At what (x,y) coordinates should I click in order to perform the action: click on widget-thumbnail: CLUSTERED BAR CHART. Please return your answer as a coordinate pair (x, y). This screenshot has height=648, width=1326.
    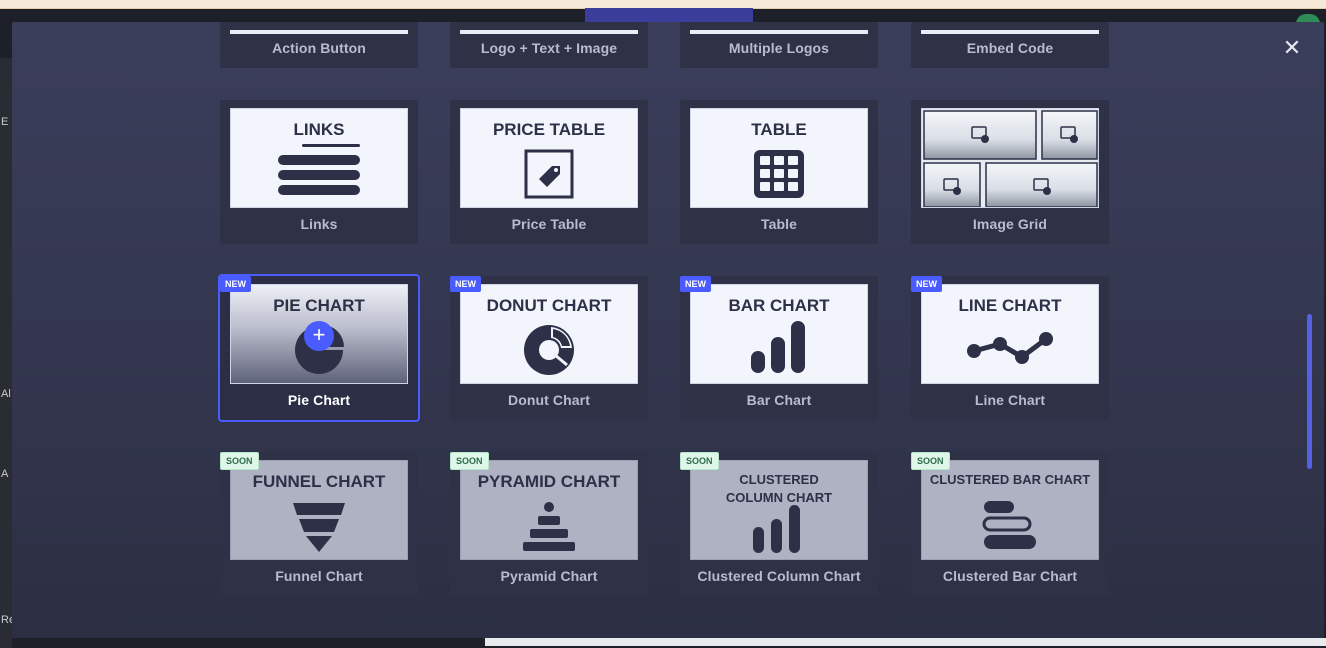
    Looking at the image, I should click on (1010, 510).